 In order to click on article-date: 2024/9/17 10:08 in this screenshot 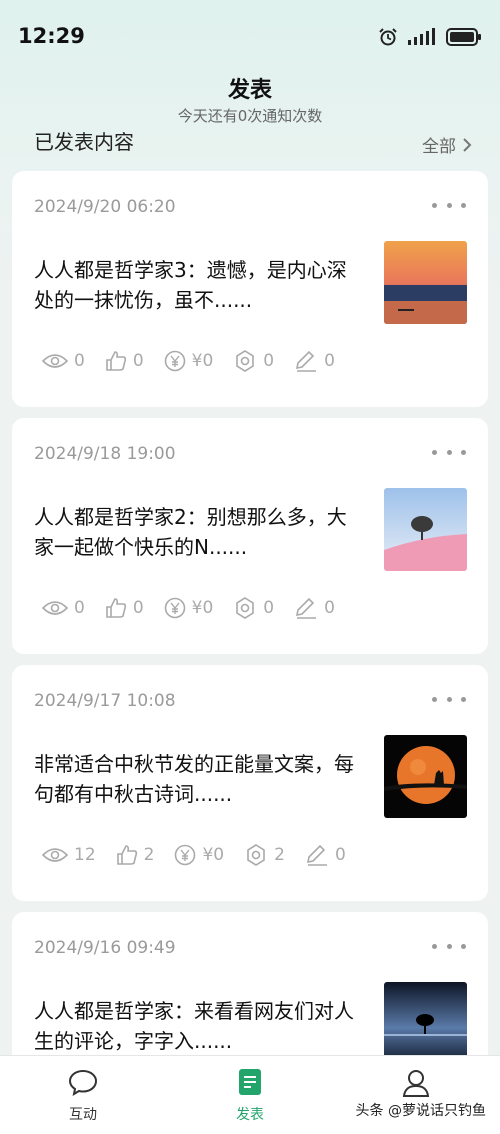, I will do `click(105, 701)`.